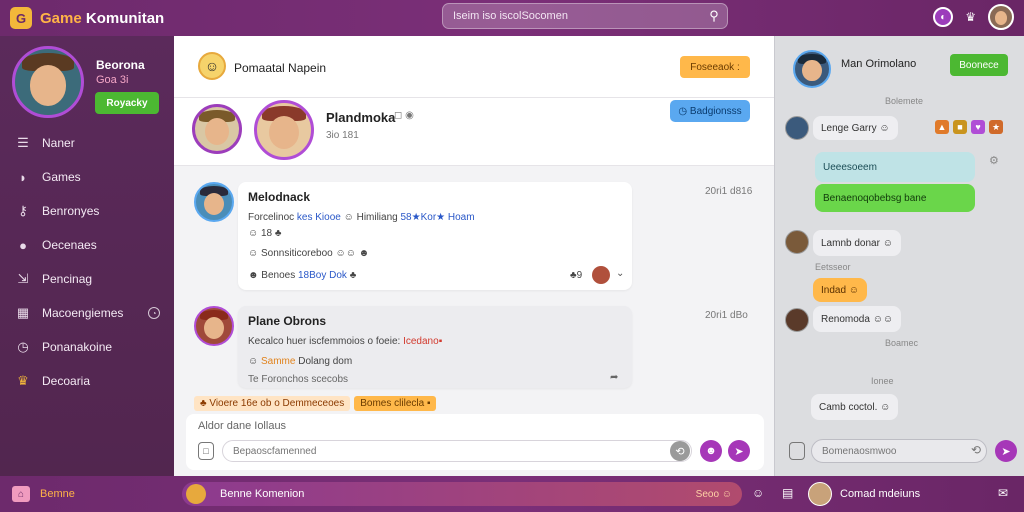  I want to click on notice-tag: Bomes clilecla ▪, so click(395, 403).